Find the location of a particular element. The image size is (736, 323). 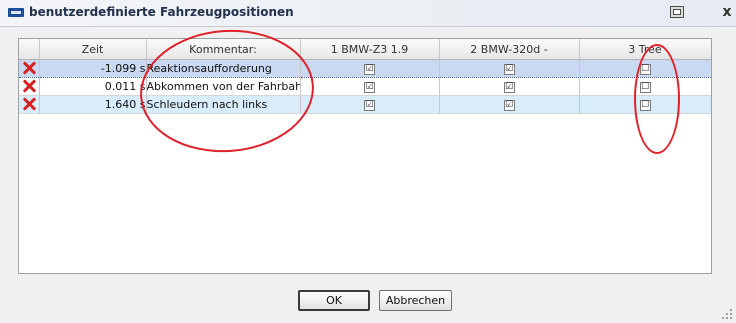

kommentar-cell: Abkommen von der Fahrbahn is located at coordinates (223, 86).